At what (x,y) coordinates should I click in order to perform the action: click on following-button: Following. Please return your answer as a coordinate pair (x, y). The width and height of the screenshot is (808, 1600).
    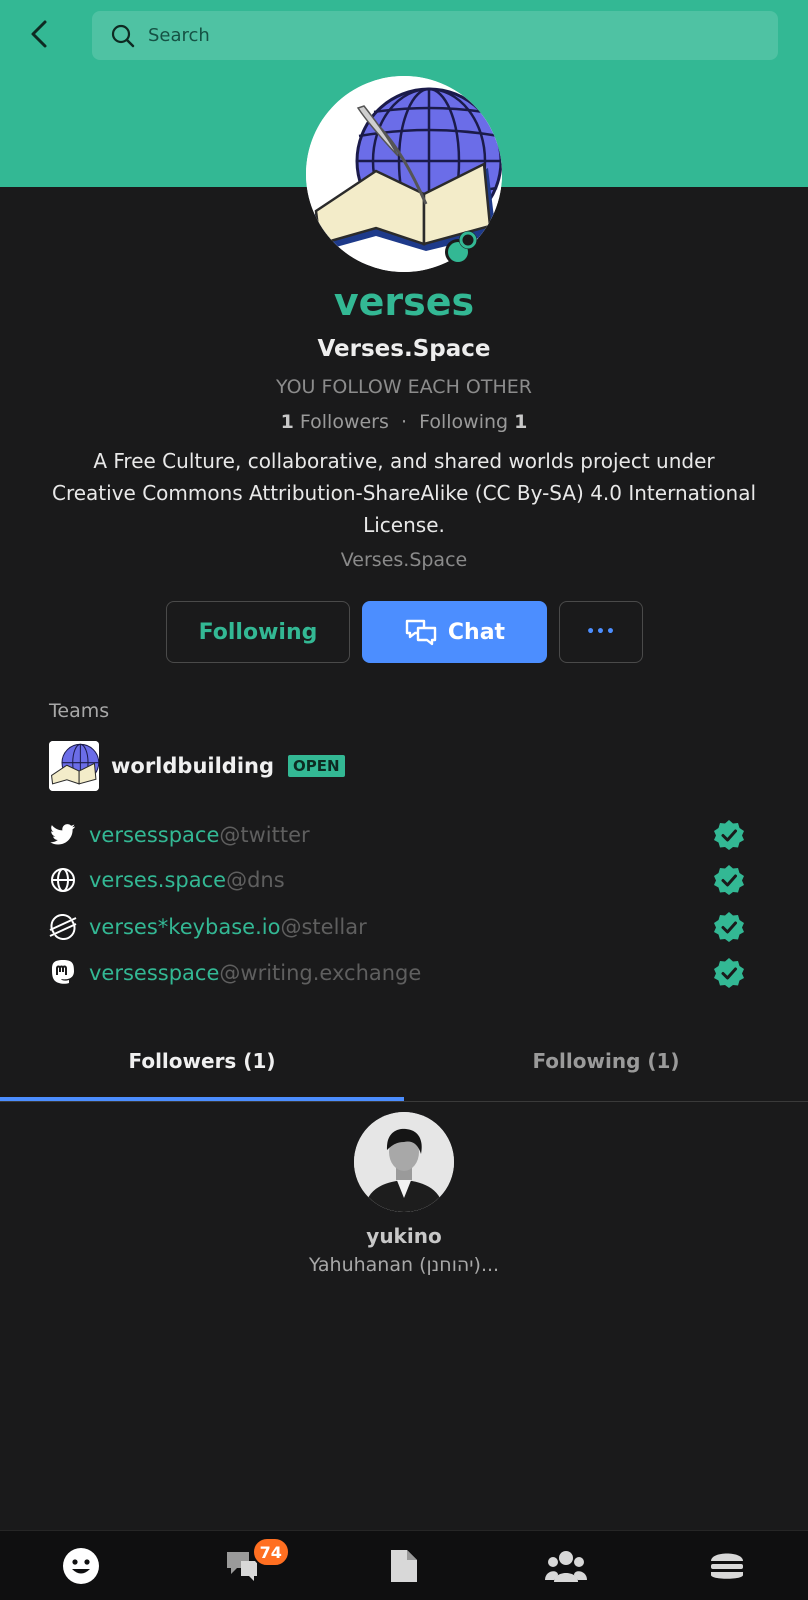
    Looking at the image, I should click on (258, 632).